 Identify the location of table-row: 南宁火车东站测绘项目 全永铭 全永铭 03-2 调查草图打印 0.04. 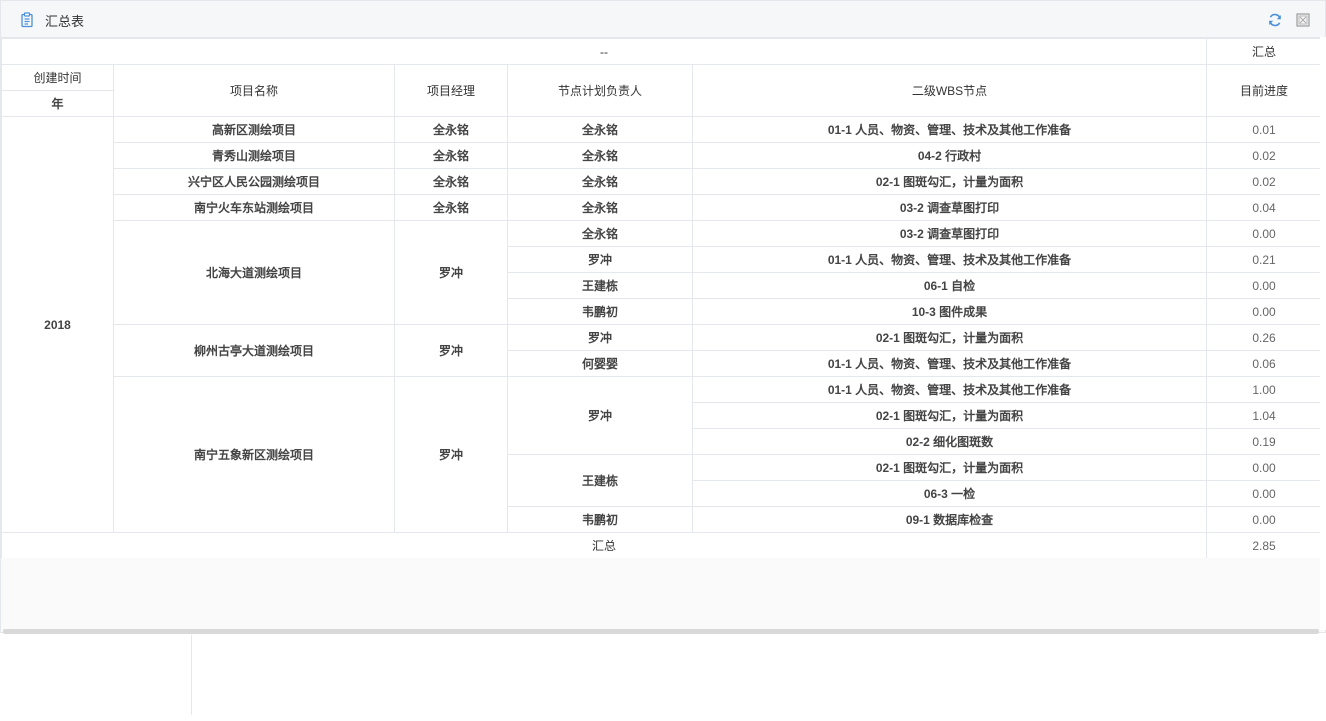
(662, 207).